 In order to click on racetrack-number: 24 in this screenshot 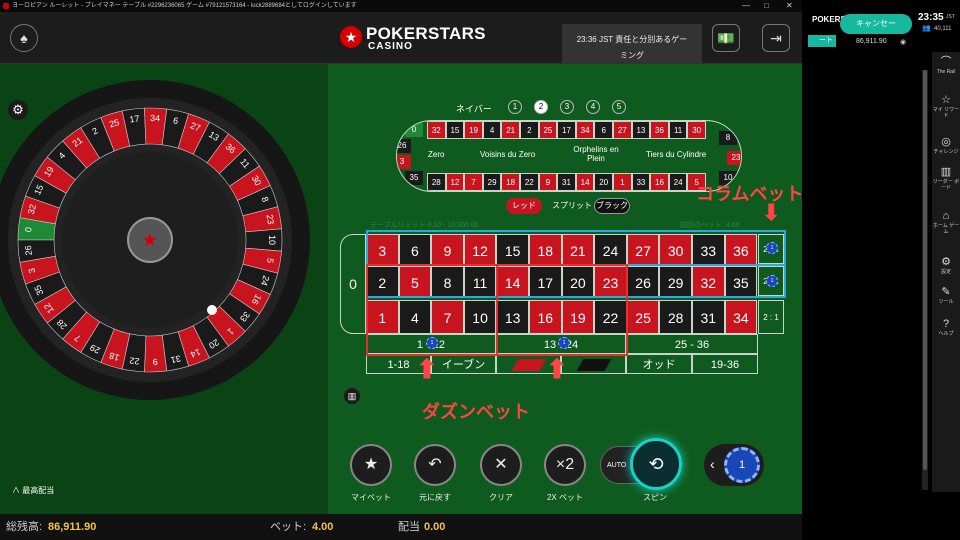, I will do `click(678, 182)`.